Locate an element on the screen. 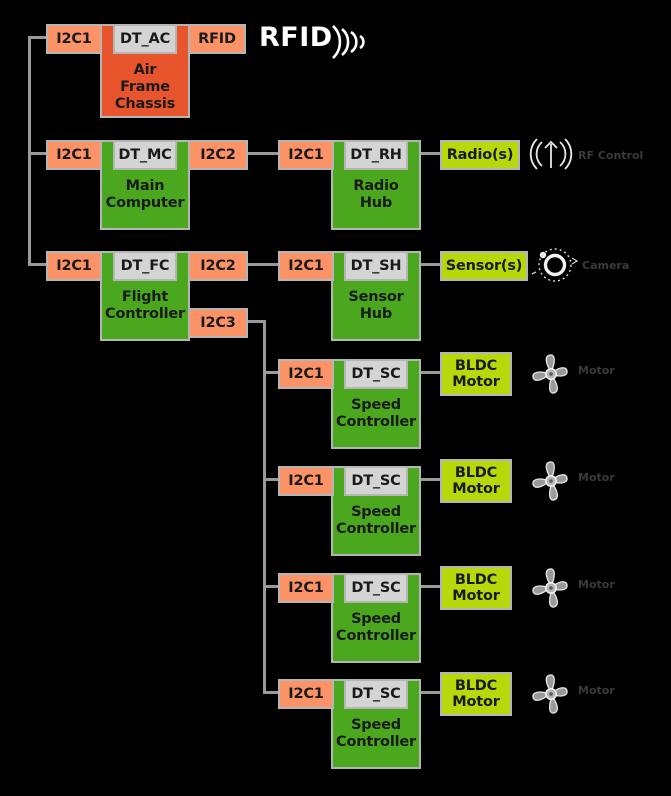 This screenshot has width=671, height=796. air-frame-chassis-port-i2c1: I2C1 is located at coordinates (74, 39).